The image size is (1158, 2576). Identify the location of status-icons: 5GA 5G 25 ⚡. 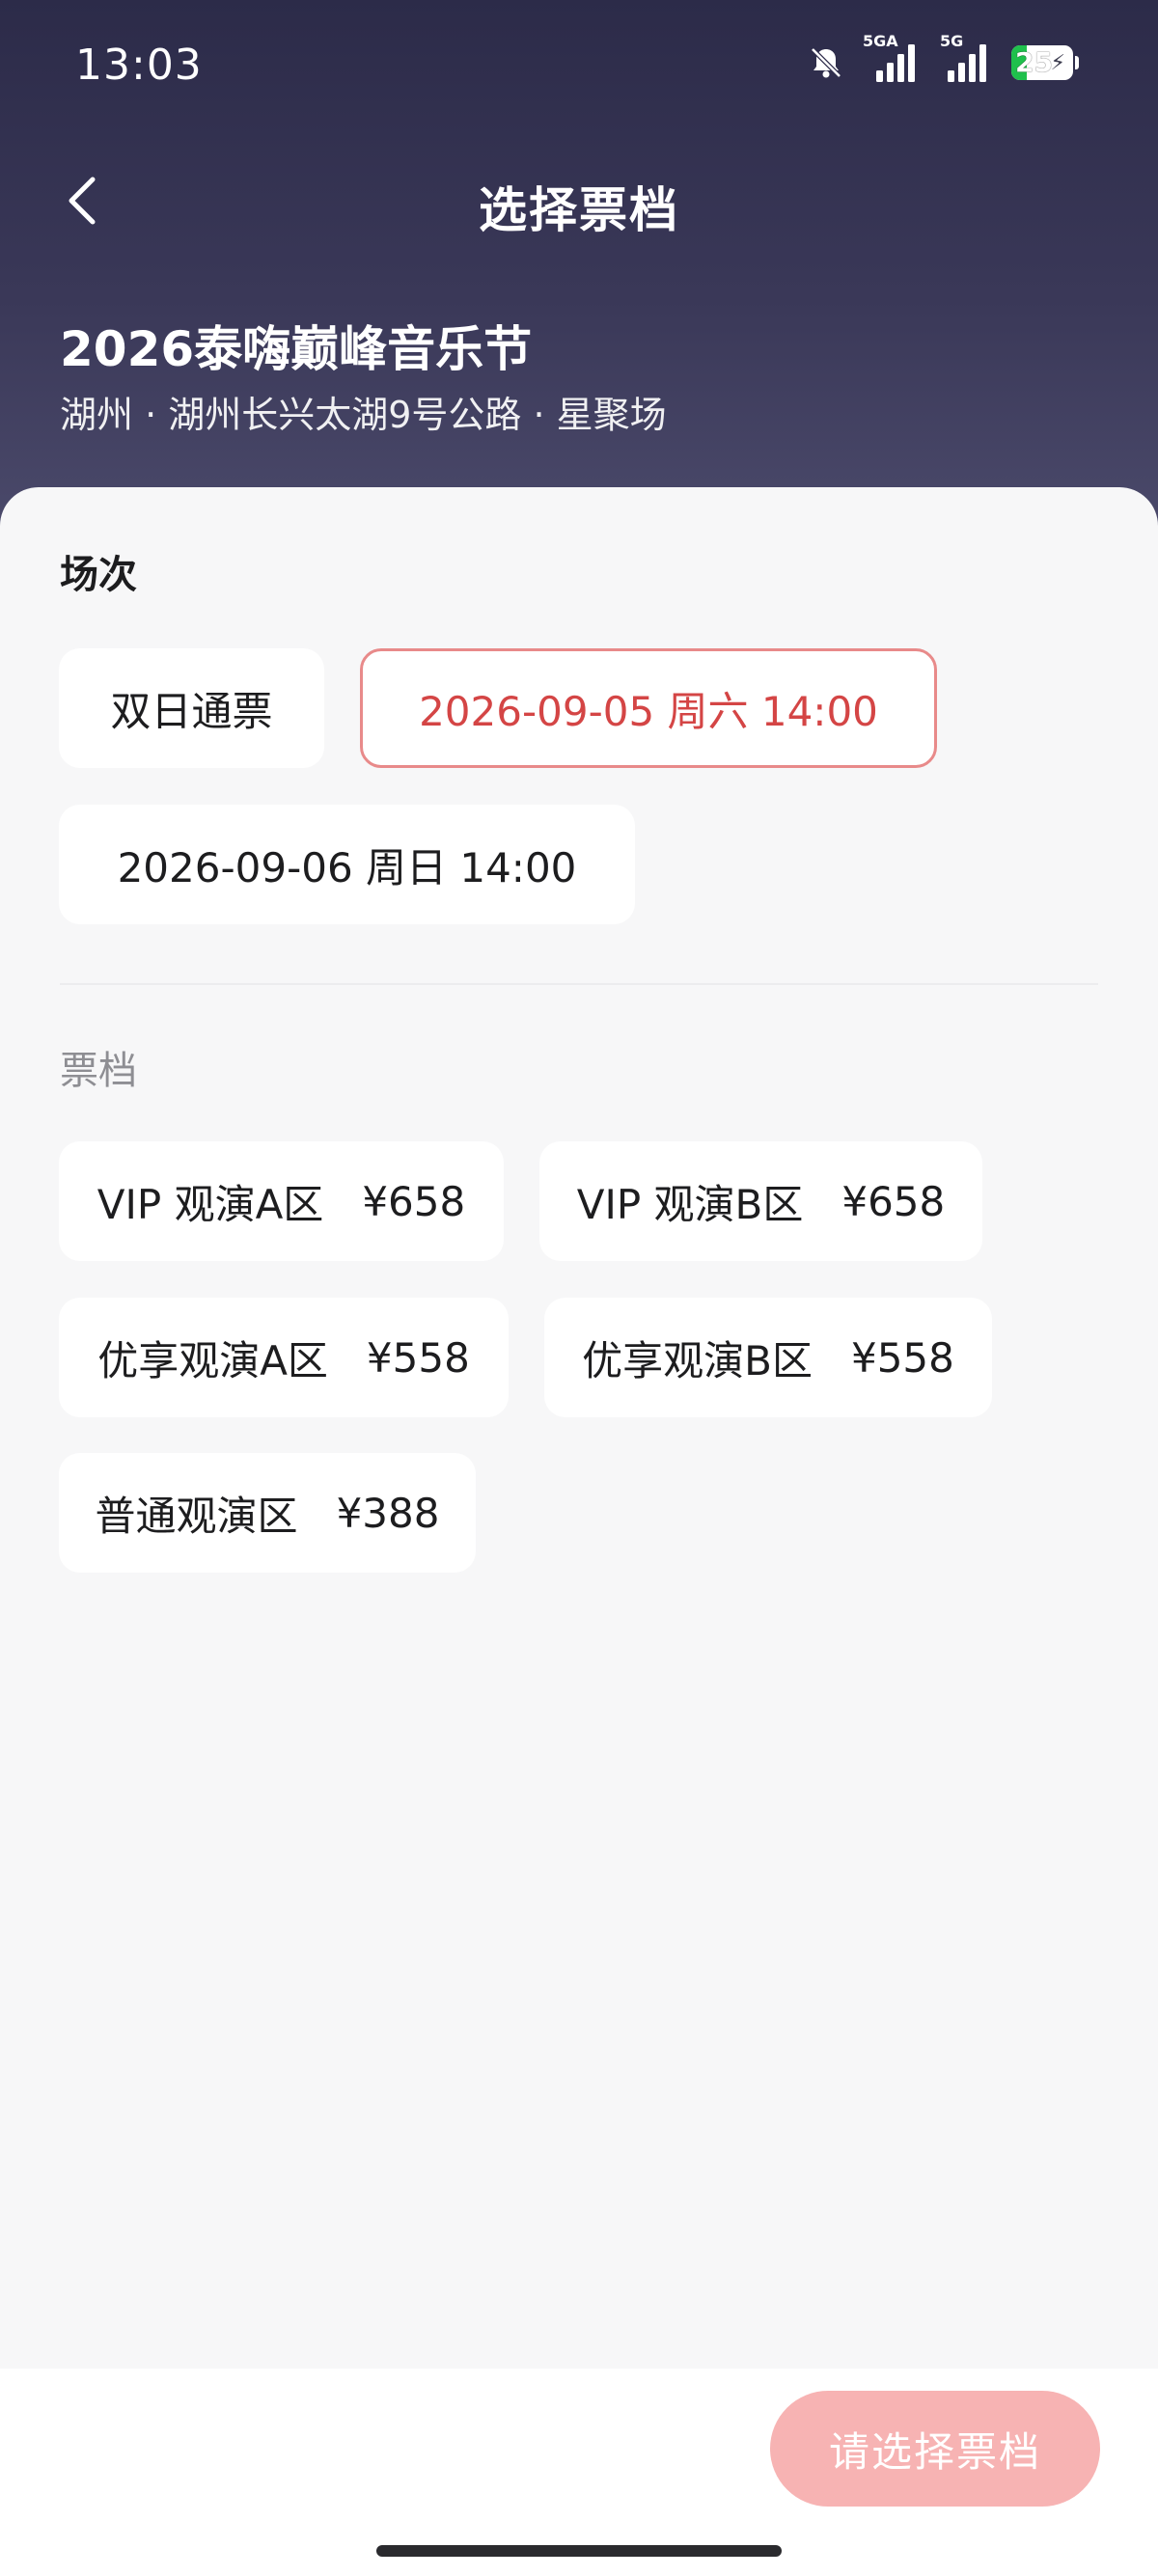
(943, 60).